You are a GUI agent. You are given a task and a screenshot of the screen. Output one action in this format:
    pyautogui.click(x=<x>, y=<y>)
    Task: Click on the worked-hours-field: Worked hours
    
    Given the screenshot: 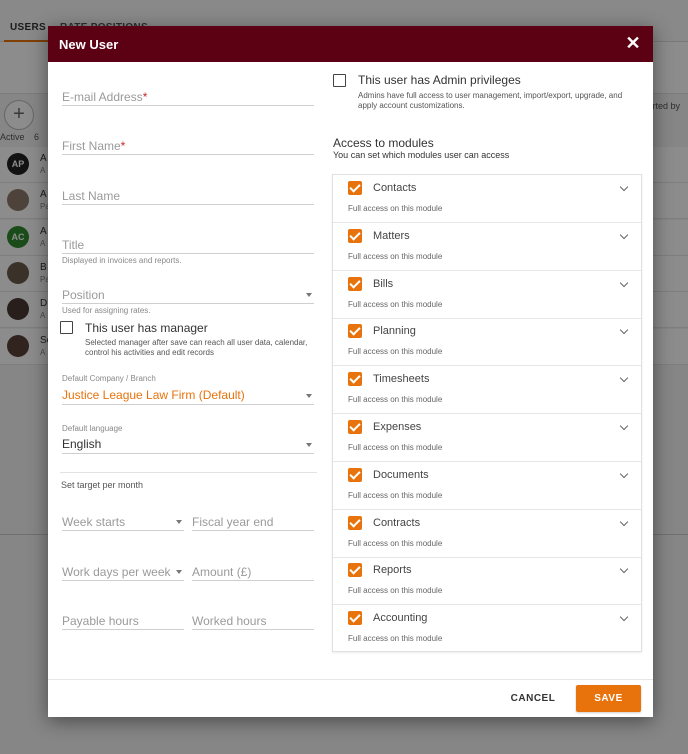 What is the action you would take?
    pyautogui.click(x=253, y=621)
    